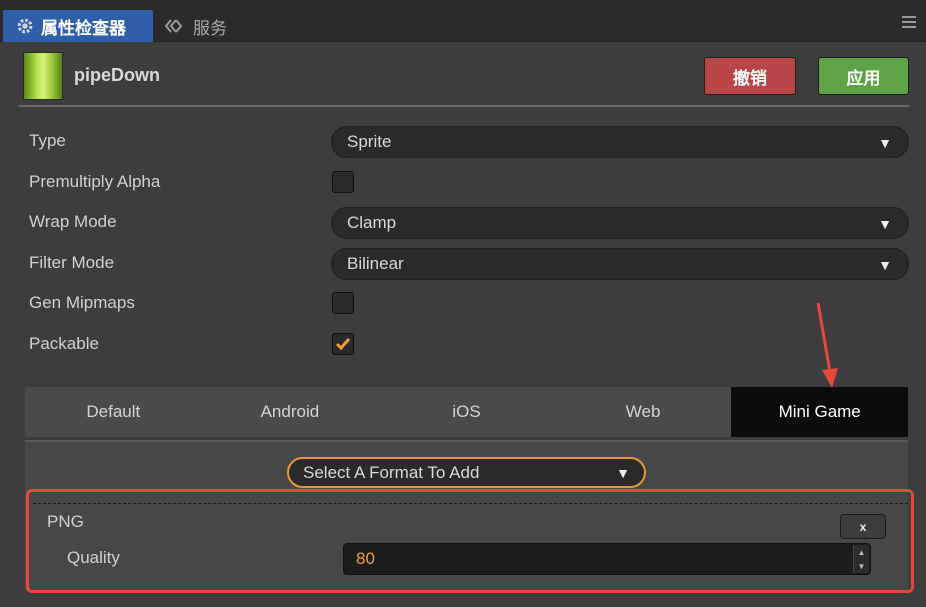 The image size is (926, 607). I want to click on tab-ios: iOS, so click(466, 412).